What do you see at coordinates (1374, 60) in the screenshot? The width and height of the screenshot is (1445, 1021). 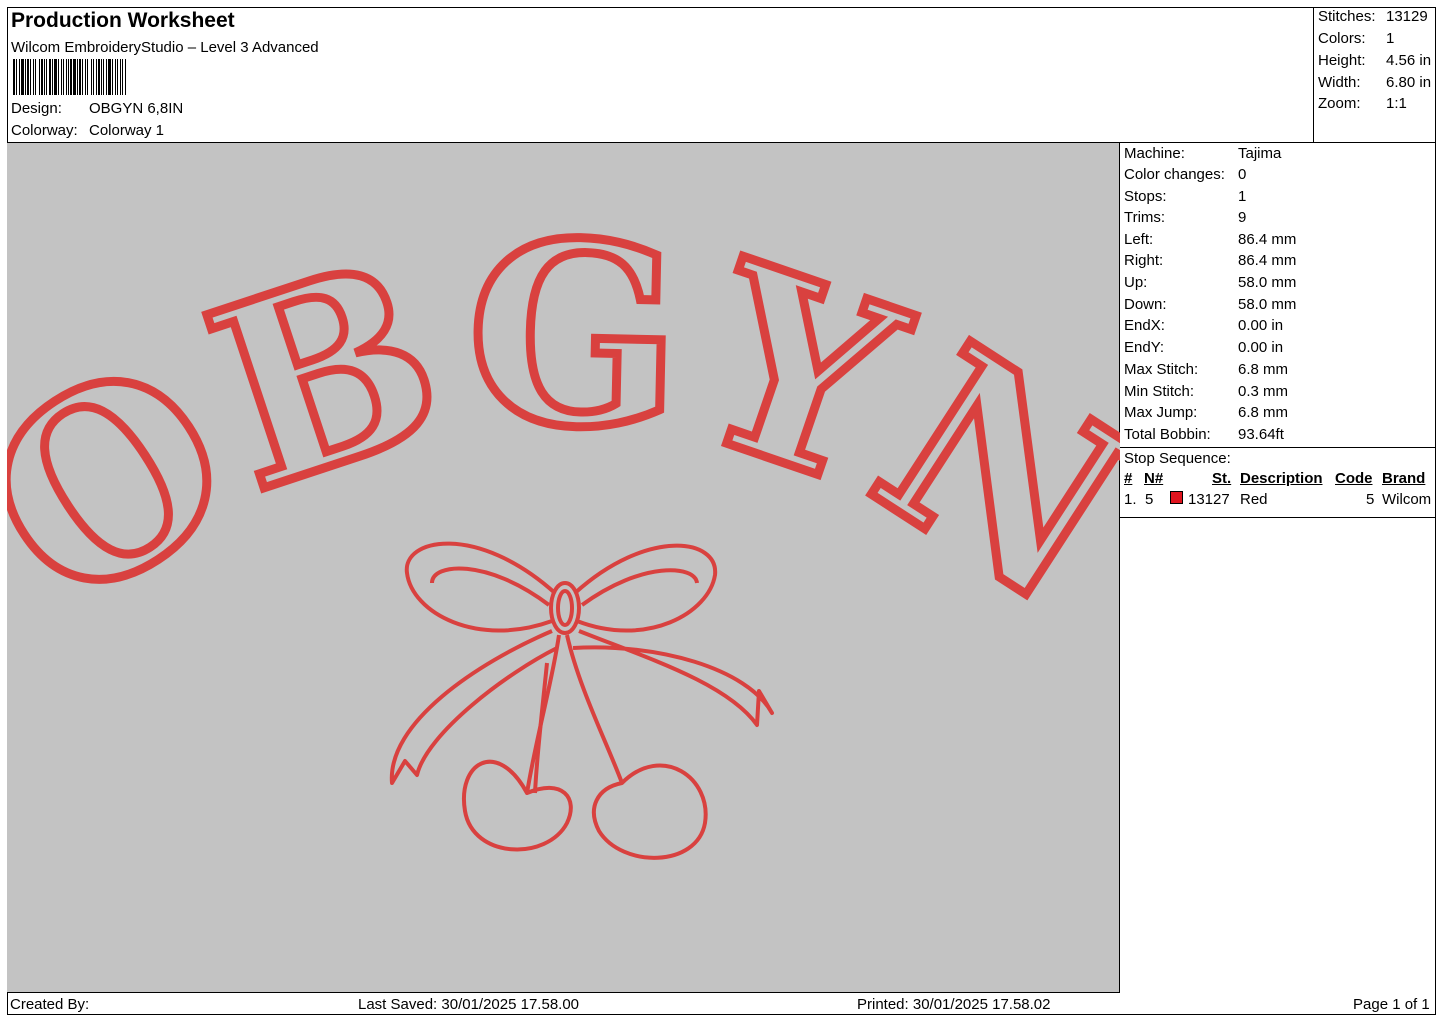 I see `summary-row: Height: 4.56 in` at bounding box center [1374, 60].